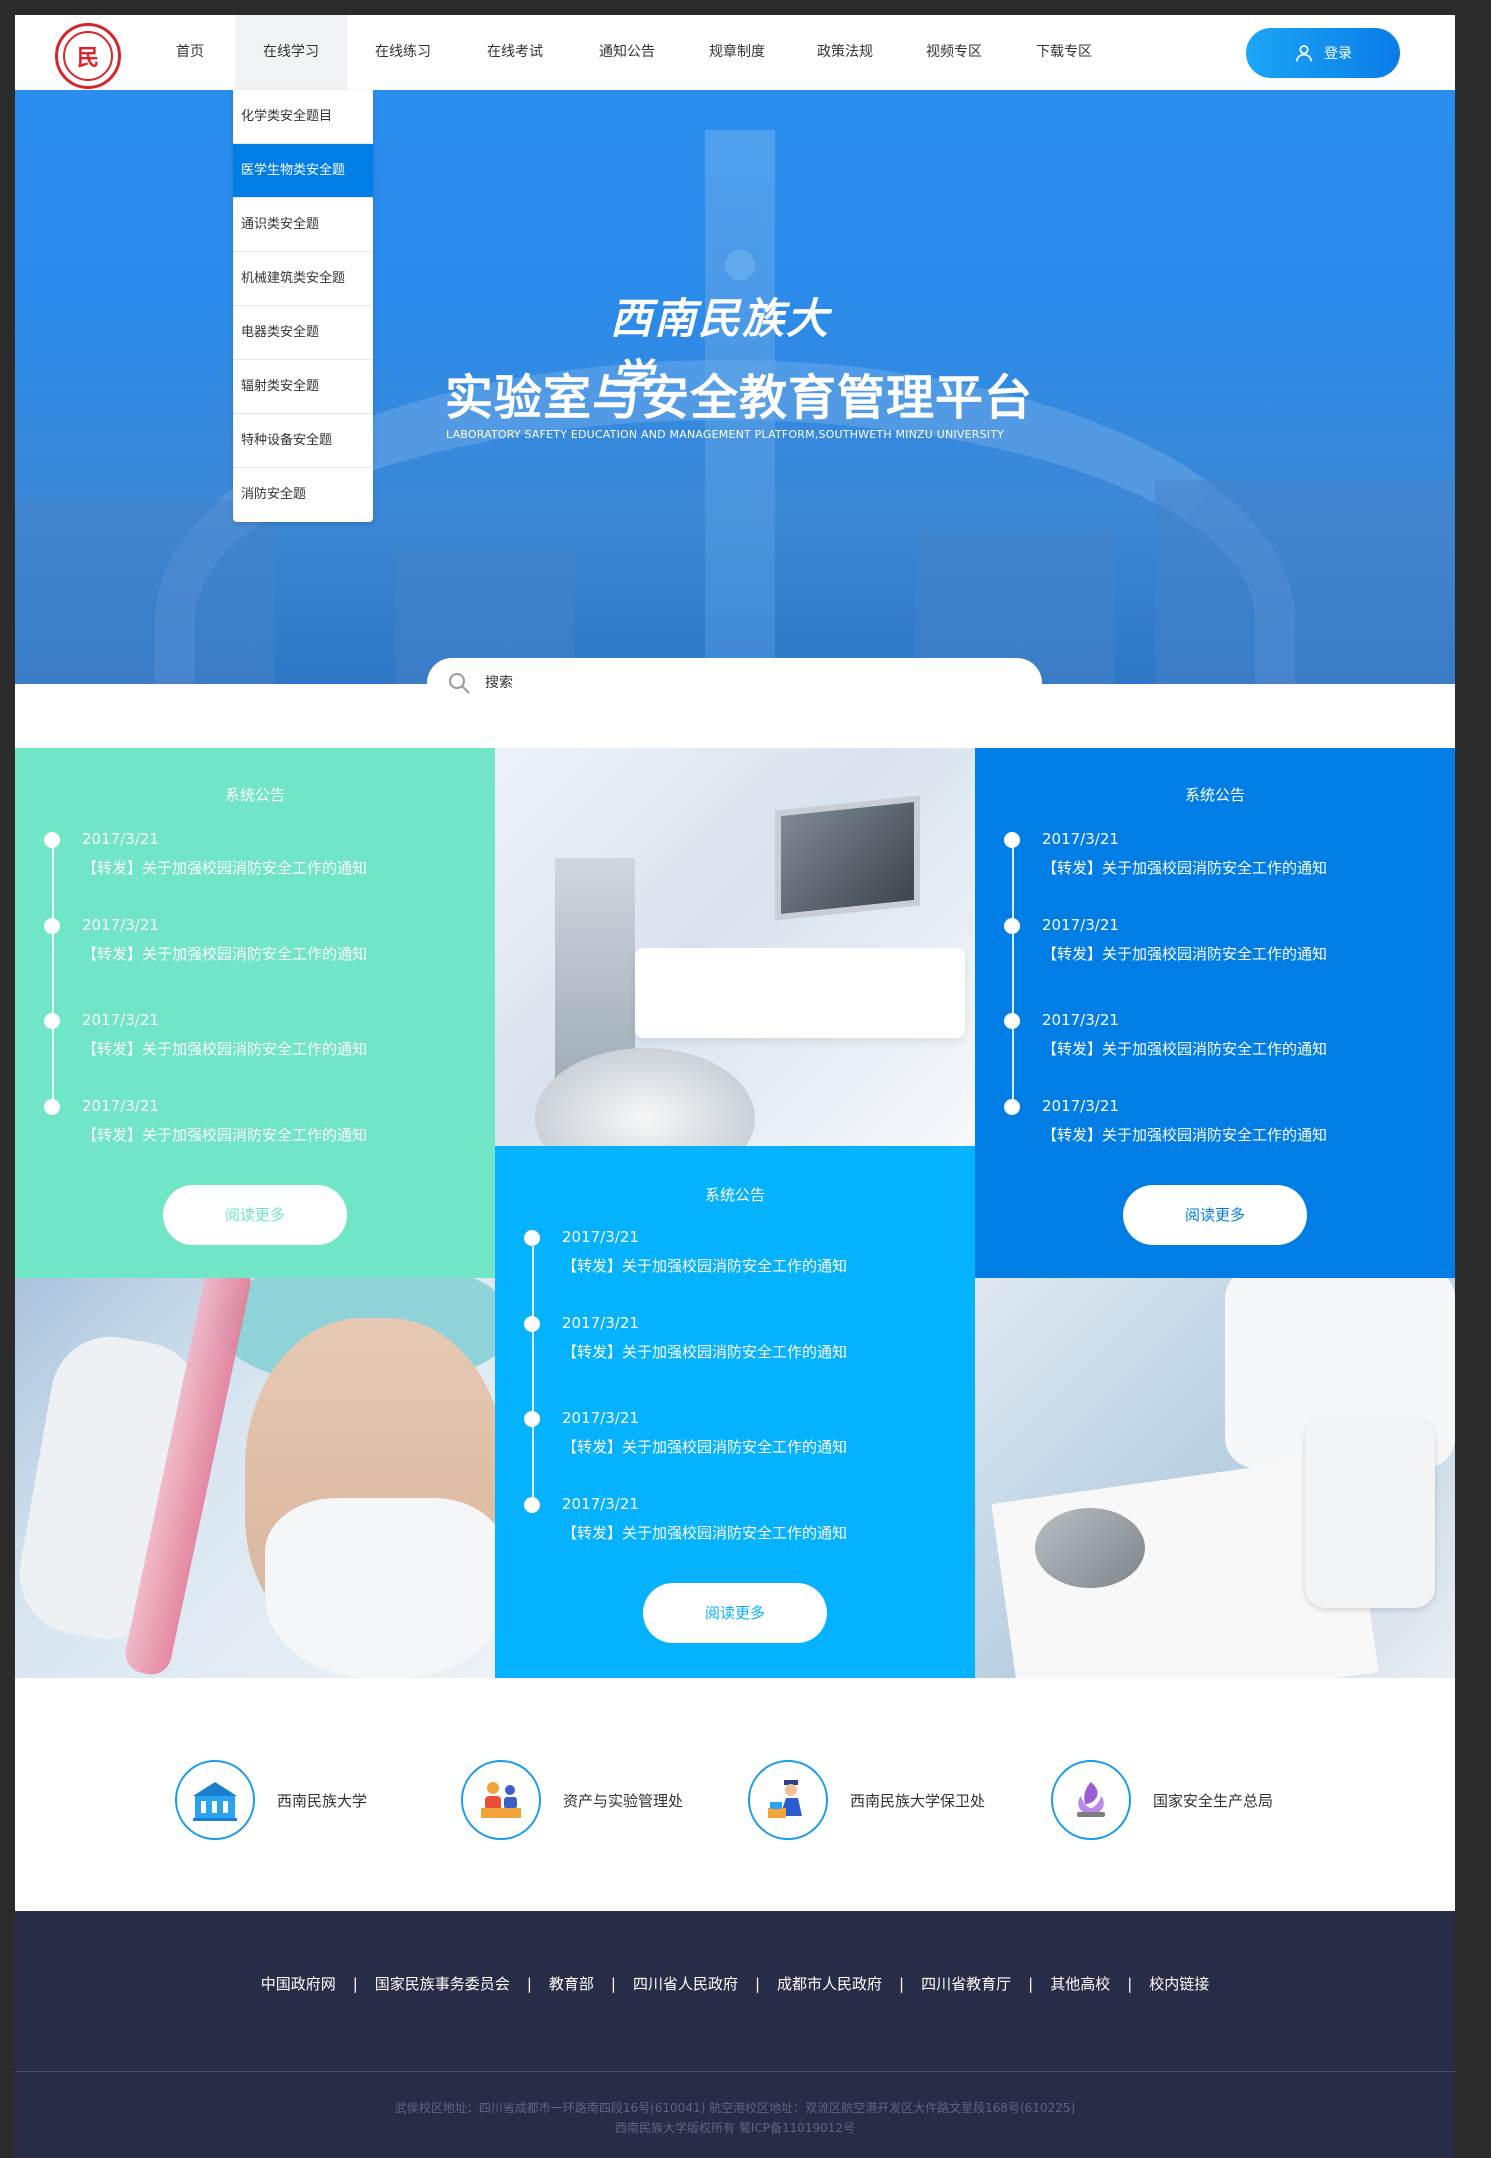 The height and width of the screenshot is (2158, 1491). What do you see at coordinates (459, 683) in the screenshot?
I see `search-icon` at bounding box center [459, 683].